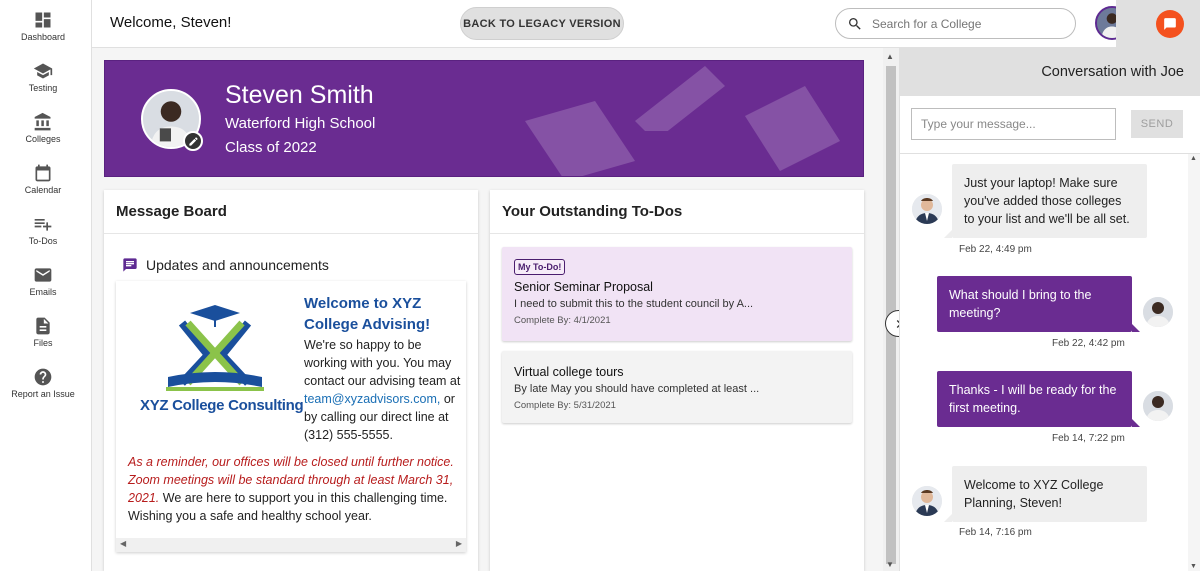 The height and width of the screenshot is (571, 1200). What do you see at coordinates (43, 326) in the screenshot?
I see `file-icon` at bounding box center [43, 326].